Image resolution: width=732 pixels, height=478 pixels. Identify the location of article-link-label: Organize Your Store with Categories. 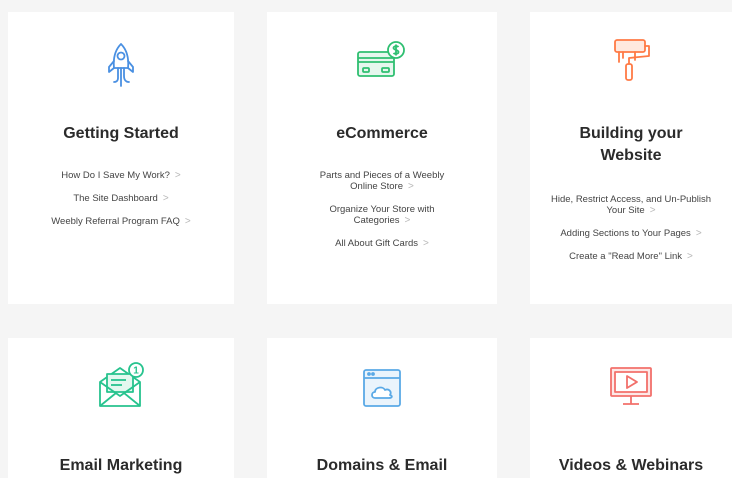
(382, 215).